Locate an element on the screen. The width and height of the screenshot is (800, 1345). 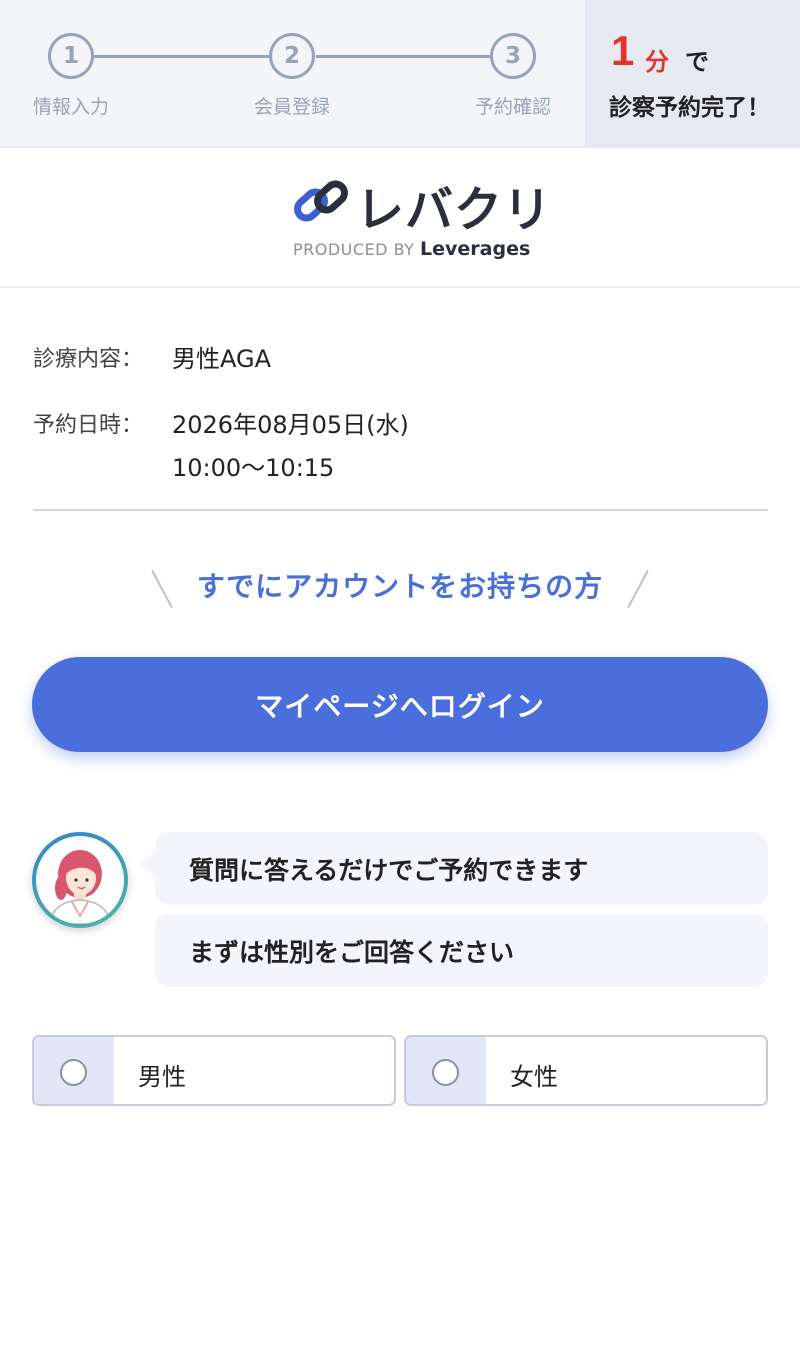
datetime-label: 予約日時： is located at coordinates (88, 425).